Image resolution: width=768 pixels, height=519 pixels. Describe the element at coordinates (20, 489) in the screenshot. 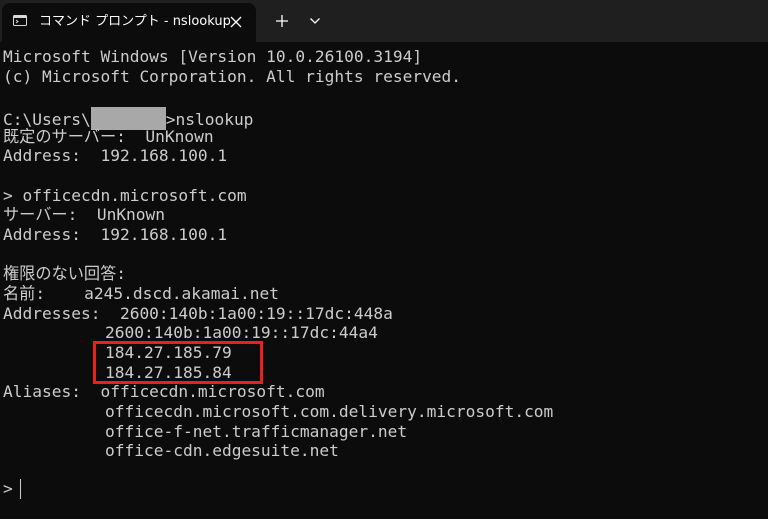

I see `text-cursor` at that location.